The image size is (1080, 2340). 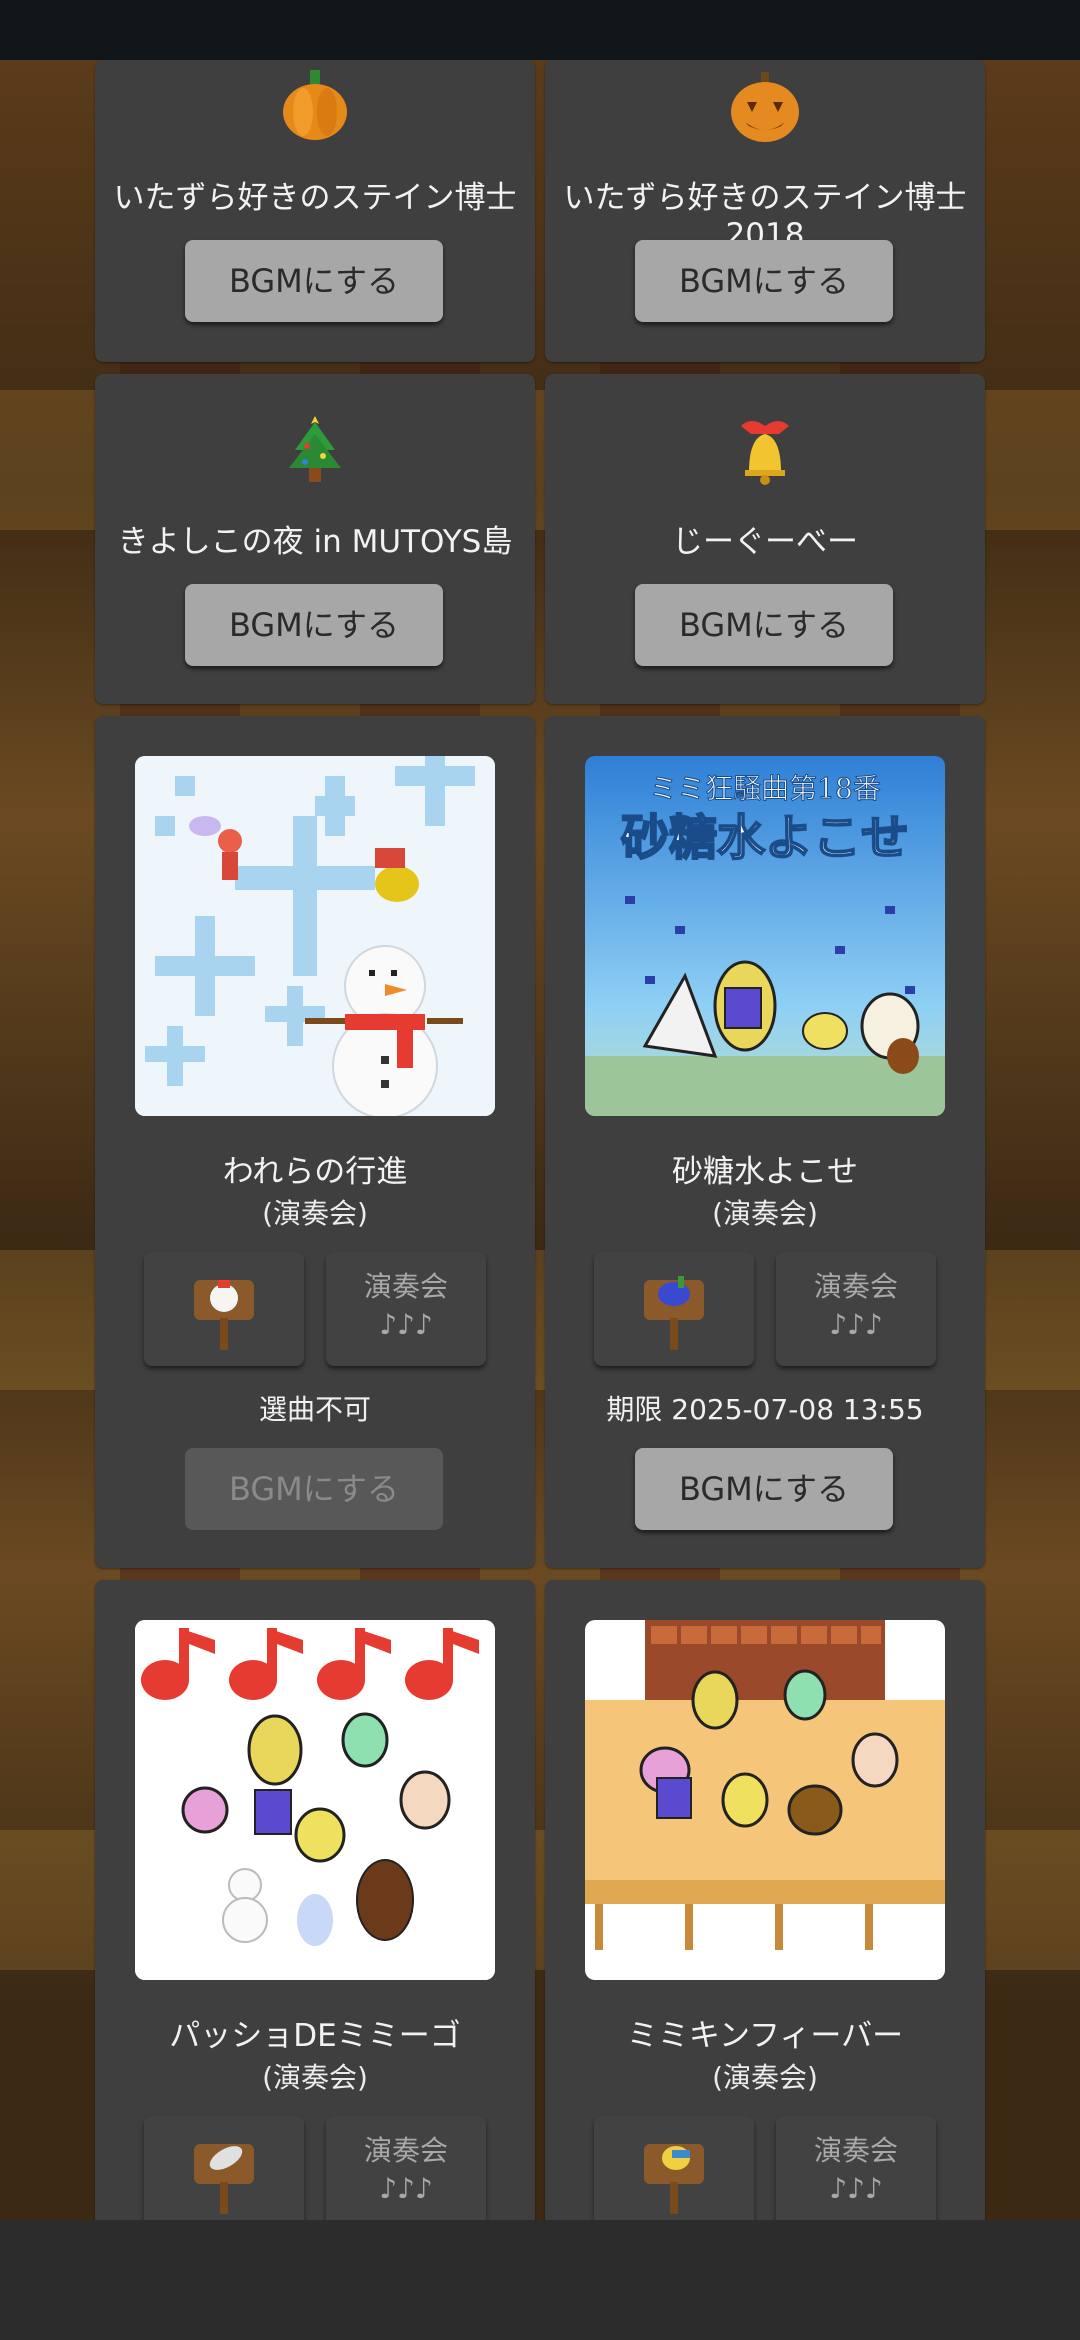 I want to click on track-card: きよしこの夜 in MUTOYS島 BGMにする, so click(x=315, y=539).